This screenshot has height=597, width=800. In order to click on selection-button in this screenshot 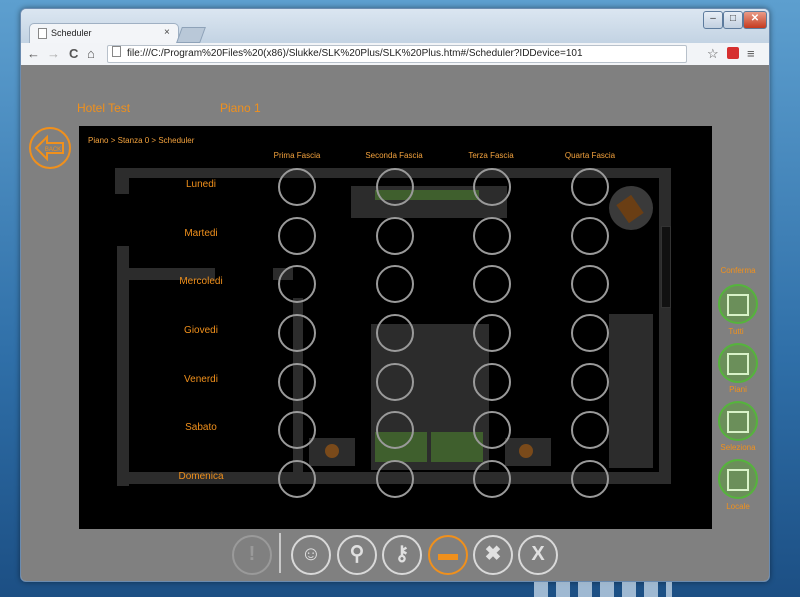, I will do `click(738, 421)`.